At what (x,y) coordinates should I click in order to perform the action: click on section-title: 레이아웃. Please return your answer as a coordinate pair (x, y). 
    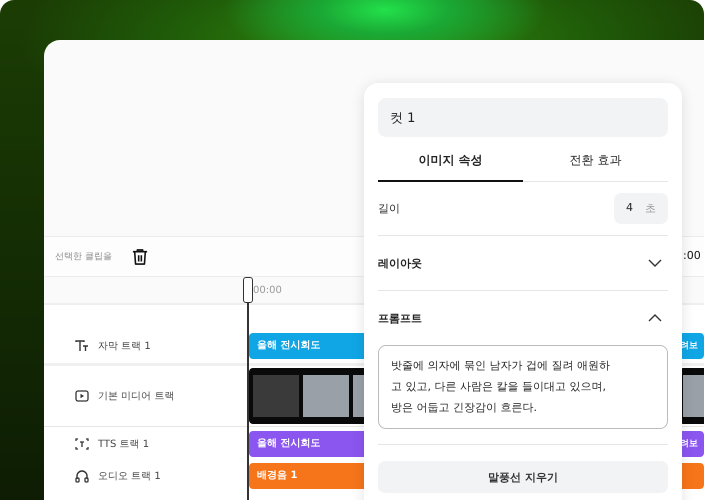
    Looking at the image, I should click on (400, 263).